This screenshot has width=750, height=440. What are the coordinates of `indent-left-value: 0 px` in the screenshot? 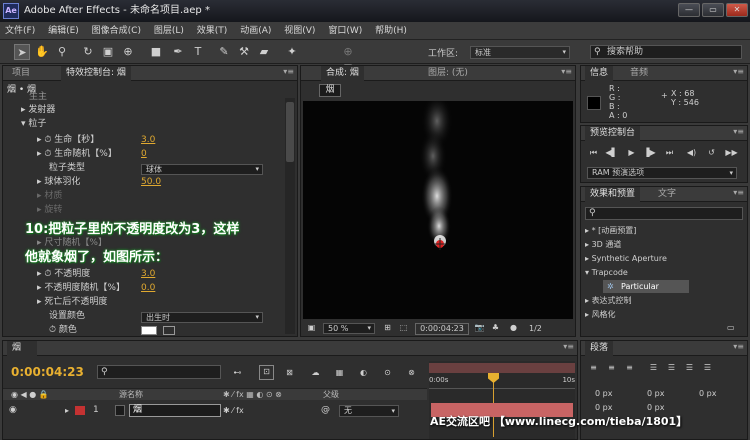 It's located at (603, 394).